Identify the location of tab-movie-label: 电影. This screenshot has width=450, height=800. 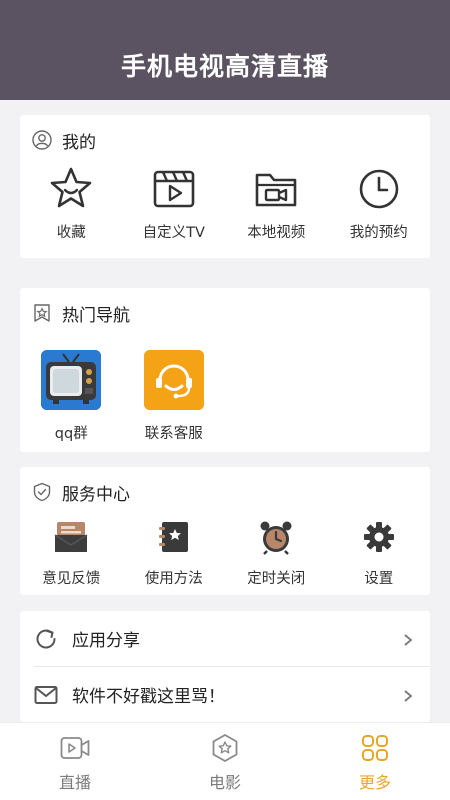
(224, 782).